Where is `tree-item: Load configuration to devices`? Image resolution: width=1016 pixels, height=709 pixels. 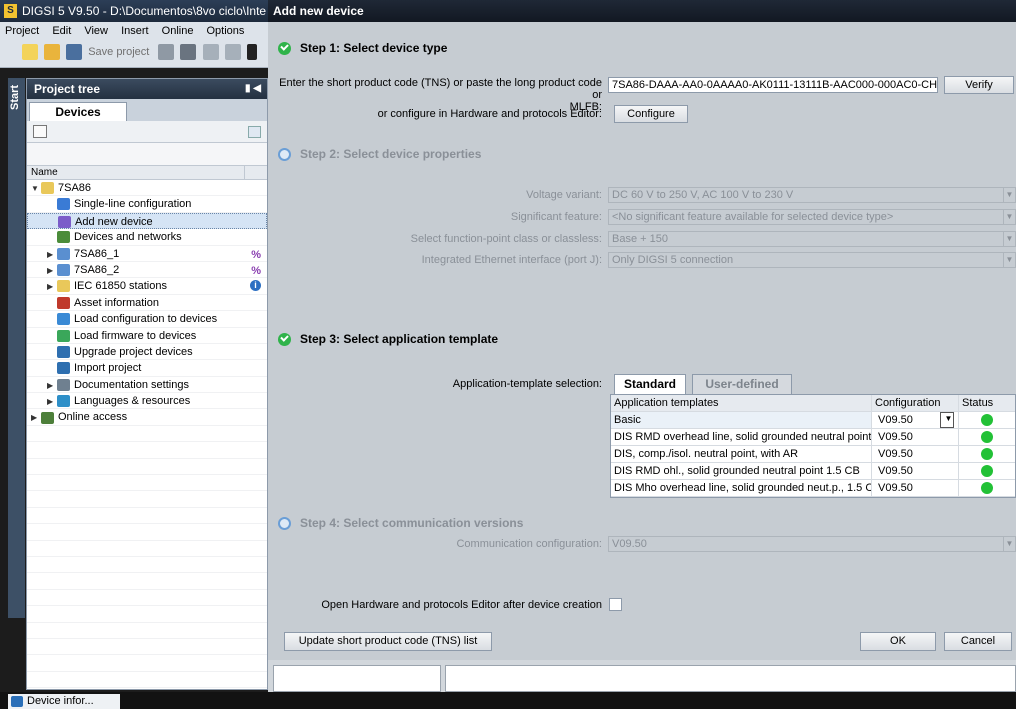 tree-item: Load configuration to devices is located at coordinates (147, 319).